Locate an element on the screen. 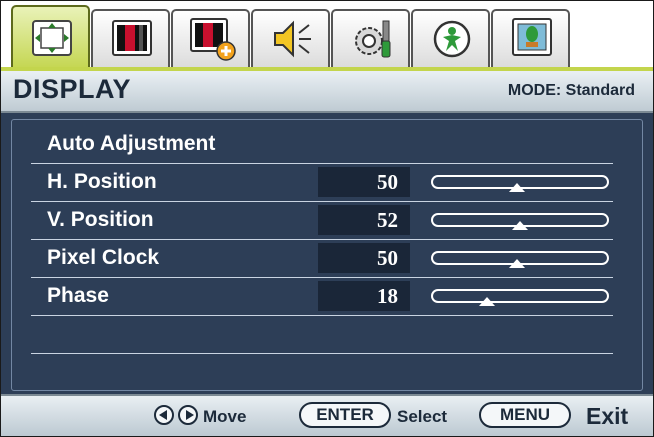  slider-track is located at coordinates (520, 296).